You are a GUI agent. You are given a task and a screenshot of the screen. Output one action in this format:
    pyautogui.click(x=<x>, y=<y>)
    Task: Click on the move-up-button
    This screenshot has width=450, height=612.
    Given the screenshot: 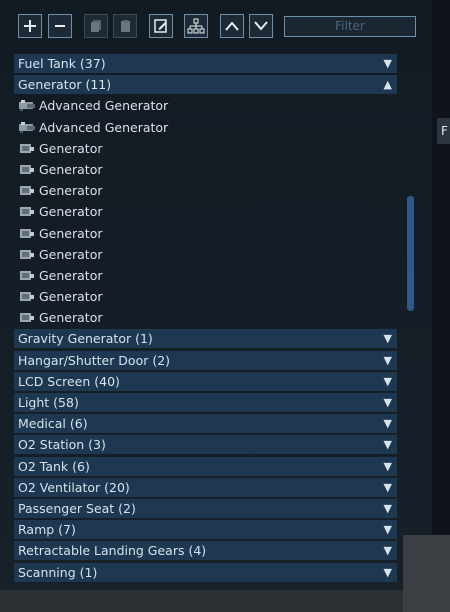 What is the action you would take?
    pyautogui.click(x=232, y=26)
    